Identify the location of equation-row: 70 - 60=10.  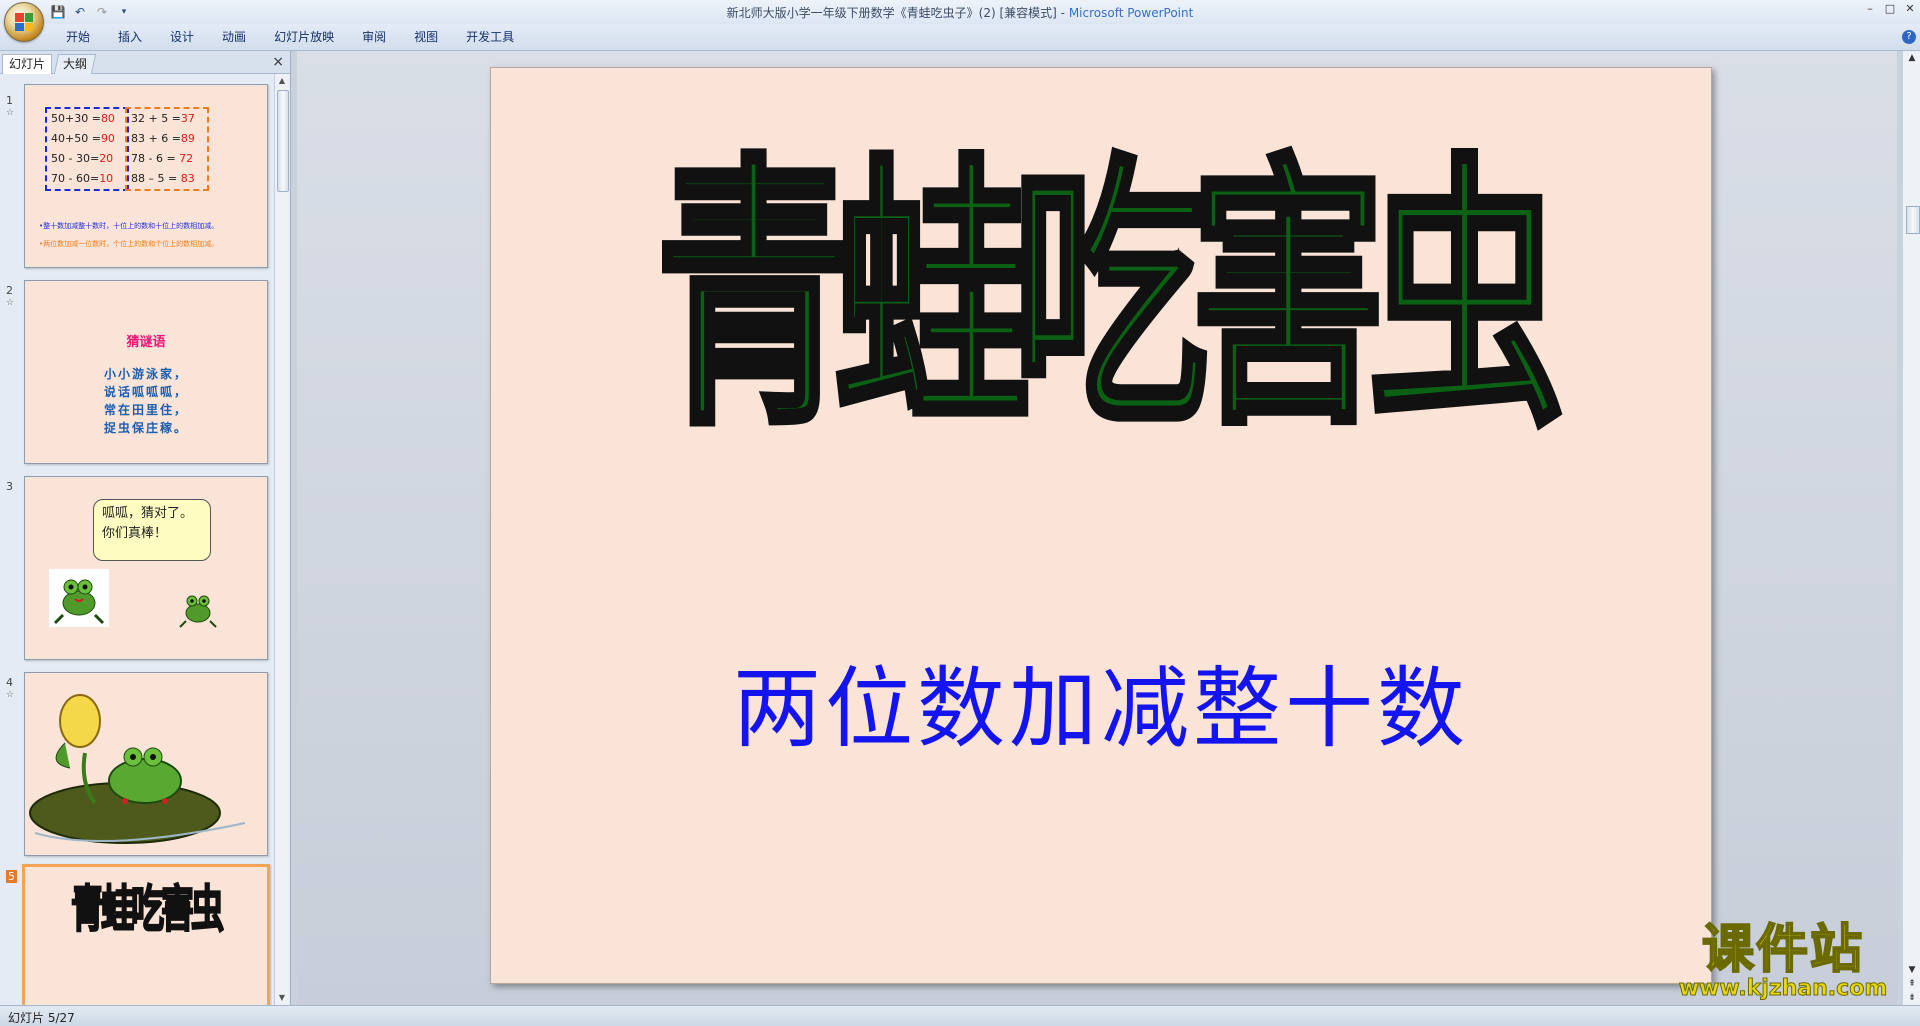
(87, 179).